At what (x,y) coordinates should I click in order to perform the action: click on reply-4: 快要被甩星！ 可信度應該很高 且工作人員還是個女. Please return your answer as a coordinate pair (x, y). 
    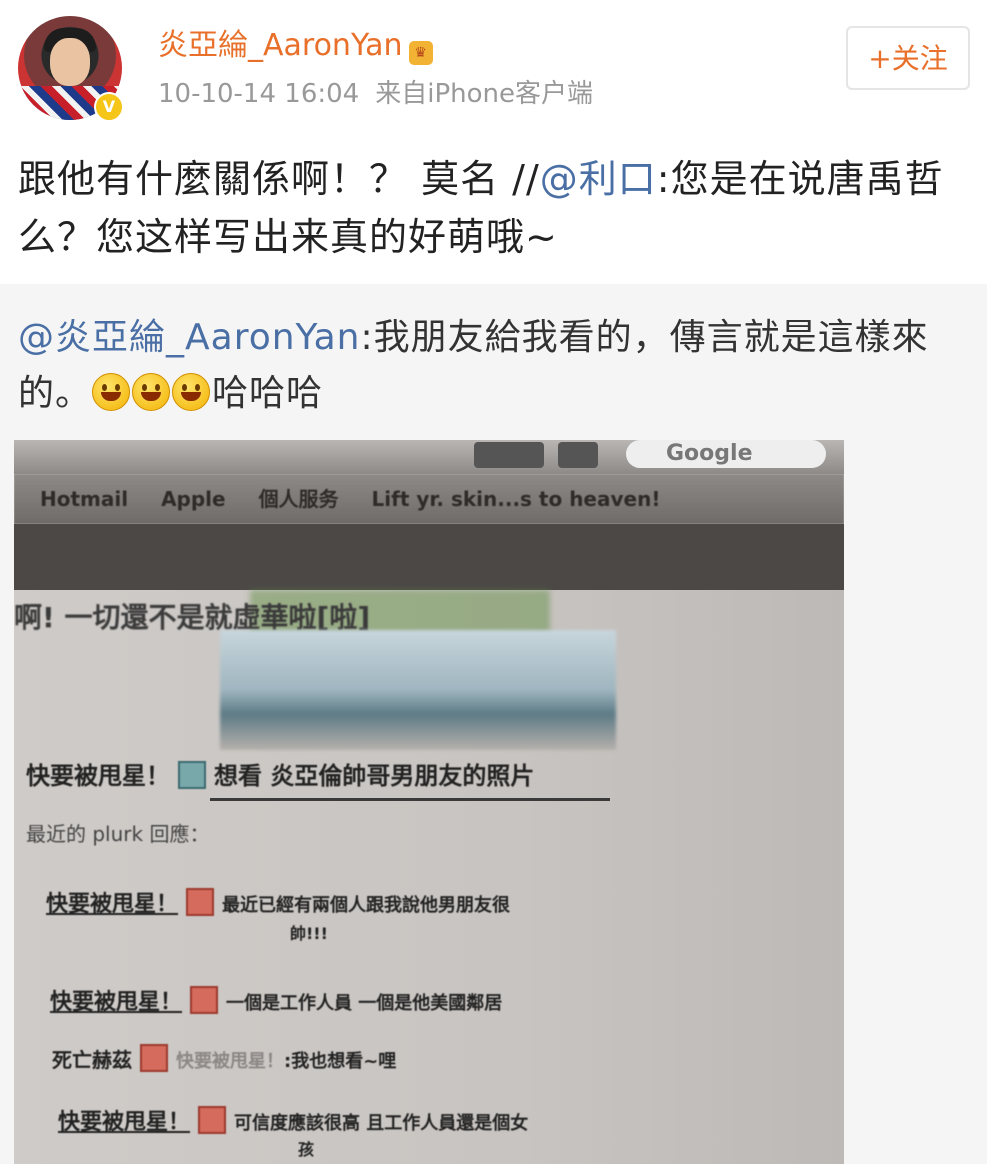
    Looking at the image, I should click on (293, 1120).